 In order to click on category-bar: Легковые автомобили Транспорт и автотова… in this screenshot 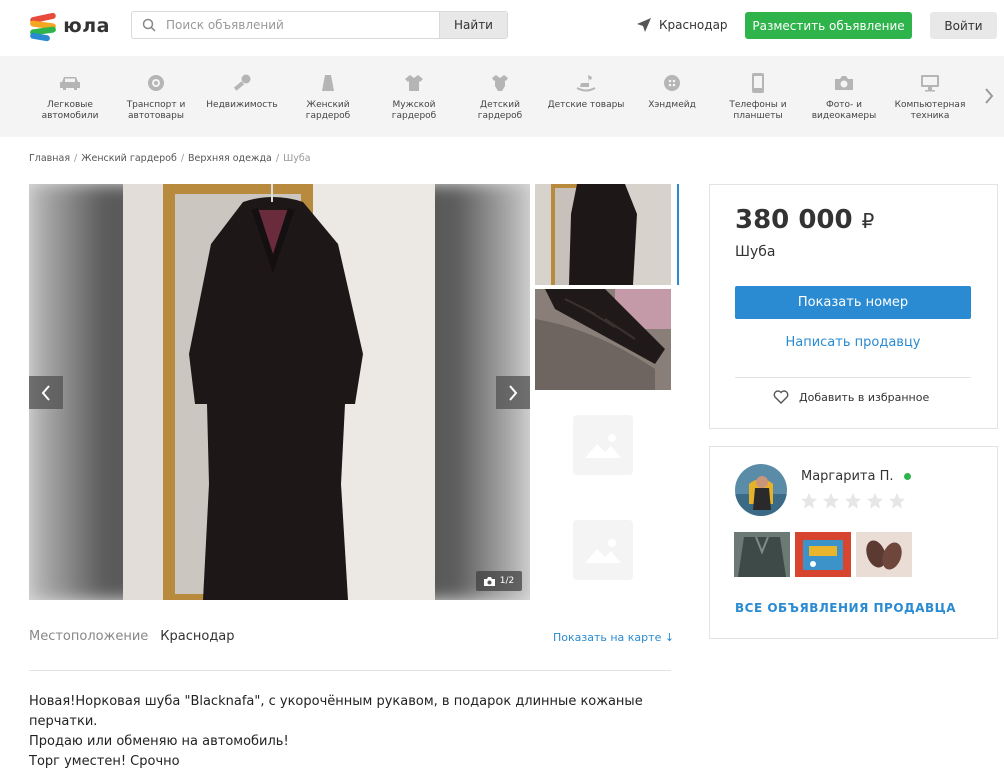, I will do `click(502, 96)`.